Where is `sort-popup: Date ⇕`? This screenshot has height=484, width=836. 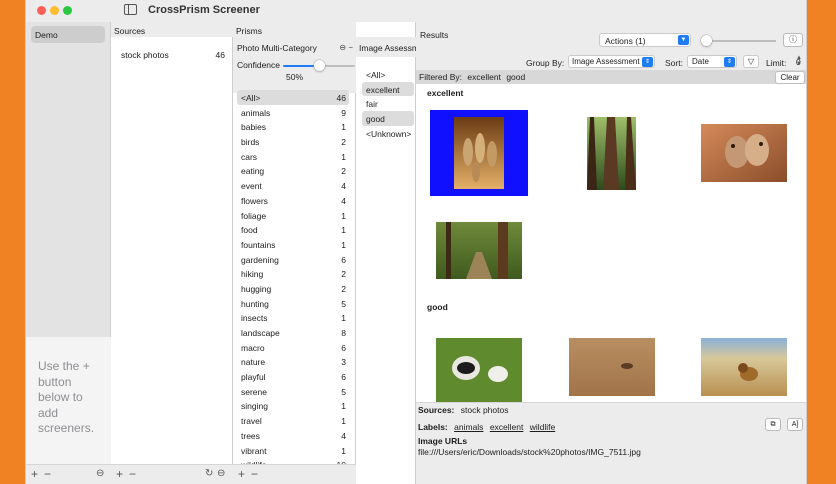 sort-popup: Date ⇕ is located at coordinates (712, 61).